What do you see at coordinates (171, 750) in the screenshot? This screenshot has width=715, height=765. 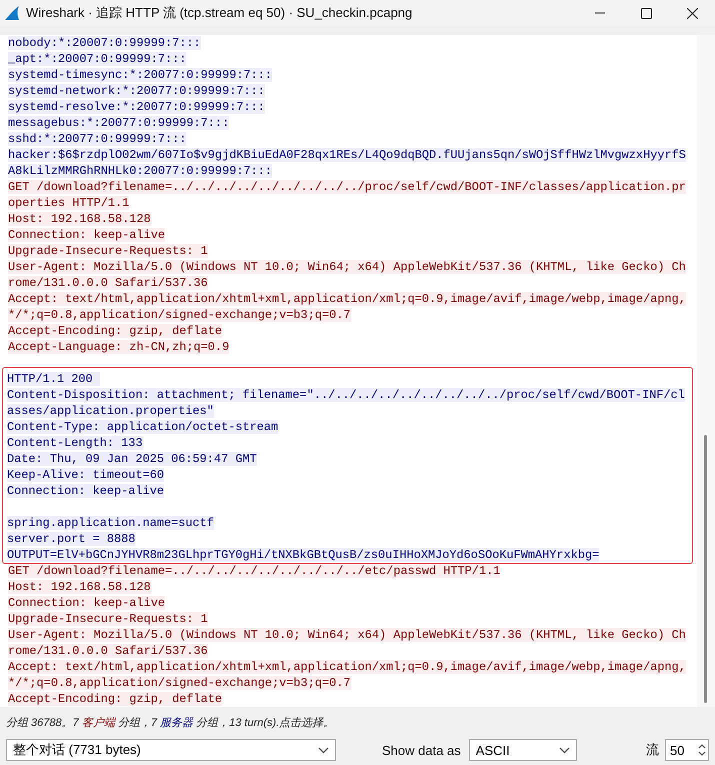 I see `conversation-select: 整个对话 (7731 bytes)` at bounding box center [171, 750].